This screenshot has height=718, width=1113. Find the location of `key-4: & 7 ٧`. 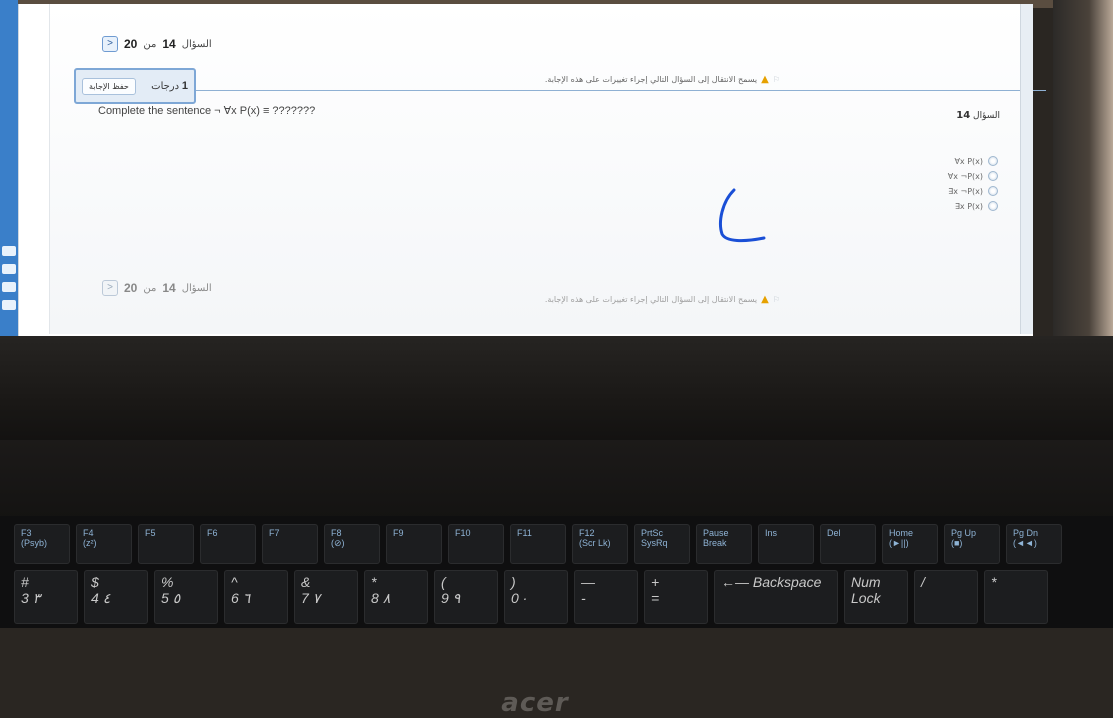

key-4: & 7 ٧ is located at coordinates (326, 597).